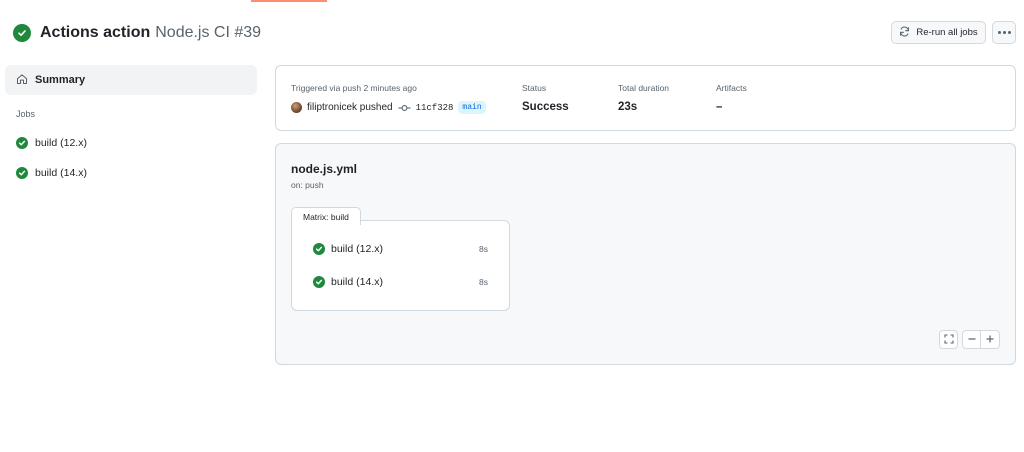 This screenshot has width=1024, height=452. I want to click on sidebar-item-label: Summary, so click(60, 80).